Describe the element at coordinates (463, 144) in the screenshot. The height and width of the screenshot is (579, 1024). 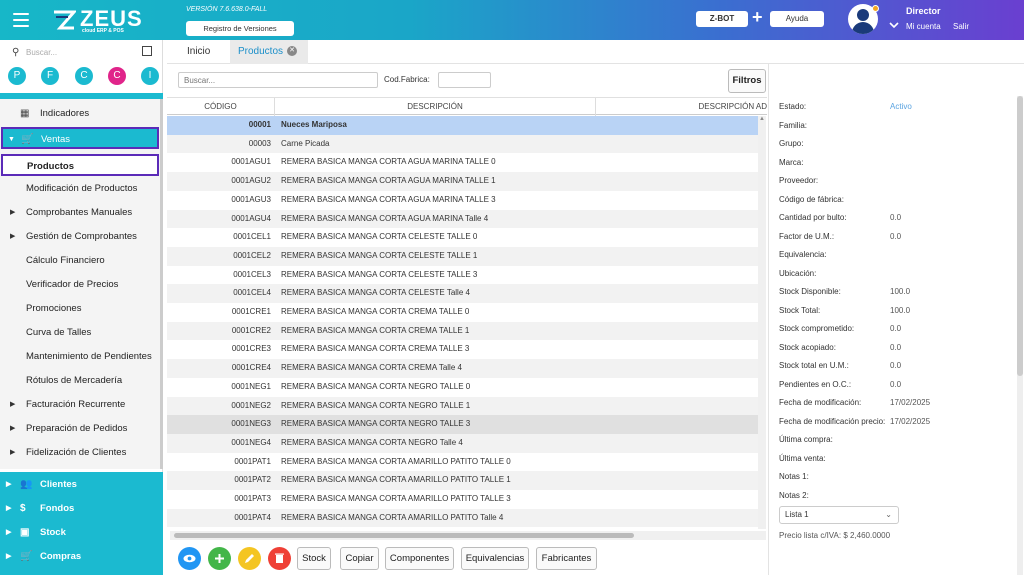
I see `table-row: 00003 Carne Picada` at that location.